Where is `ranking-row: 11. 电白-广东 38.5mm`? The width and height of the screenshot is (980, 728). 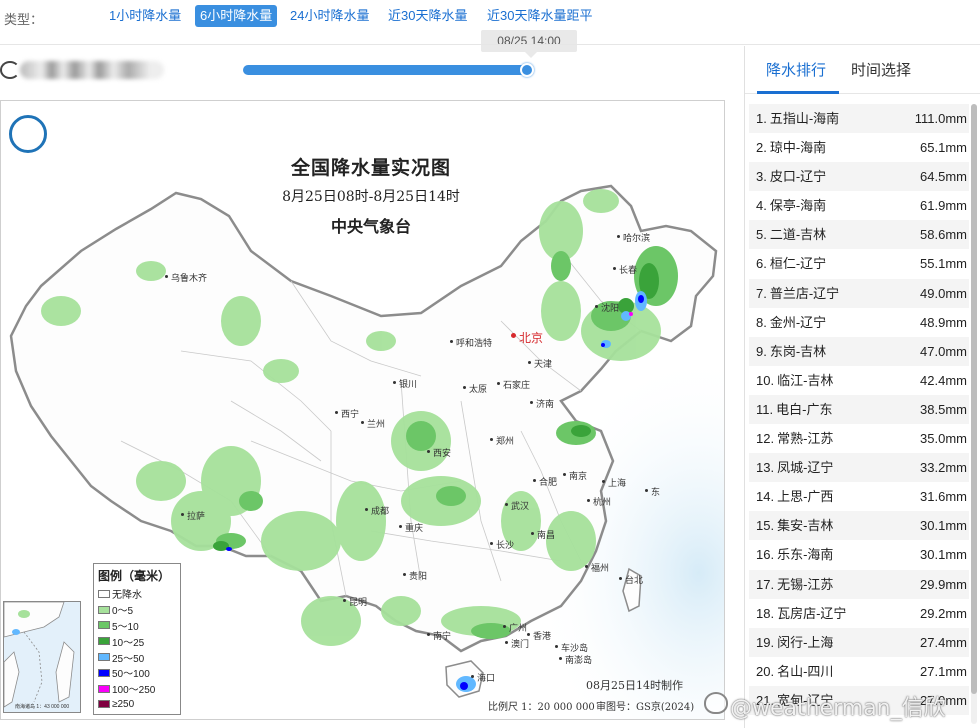 ranking-row: 11. 电白-广东 38.5mm is located at coordinates (859, 409).